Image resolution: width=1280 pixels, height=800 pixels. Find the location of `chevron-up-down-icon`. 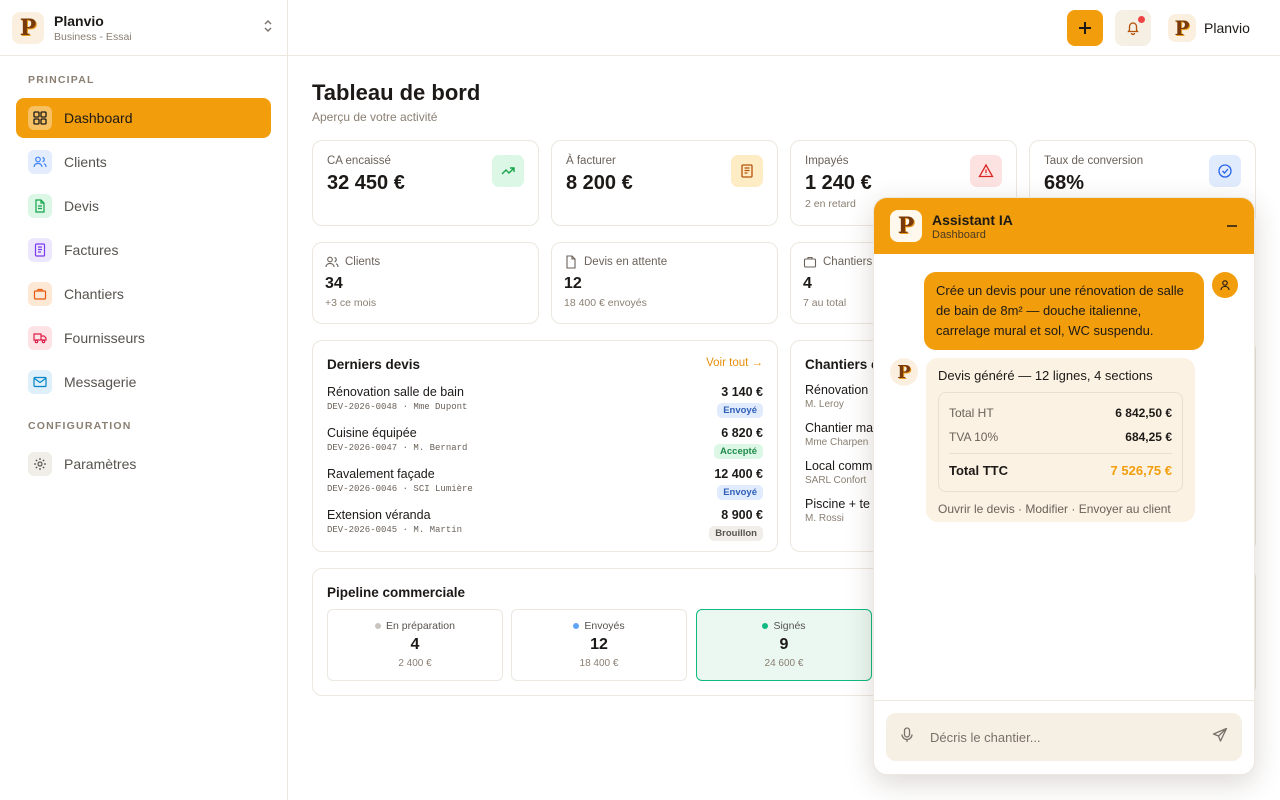

chevron-up-down-icon is located at coordinates (268, 27).